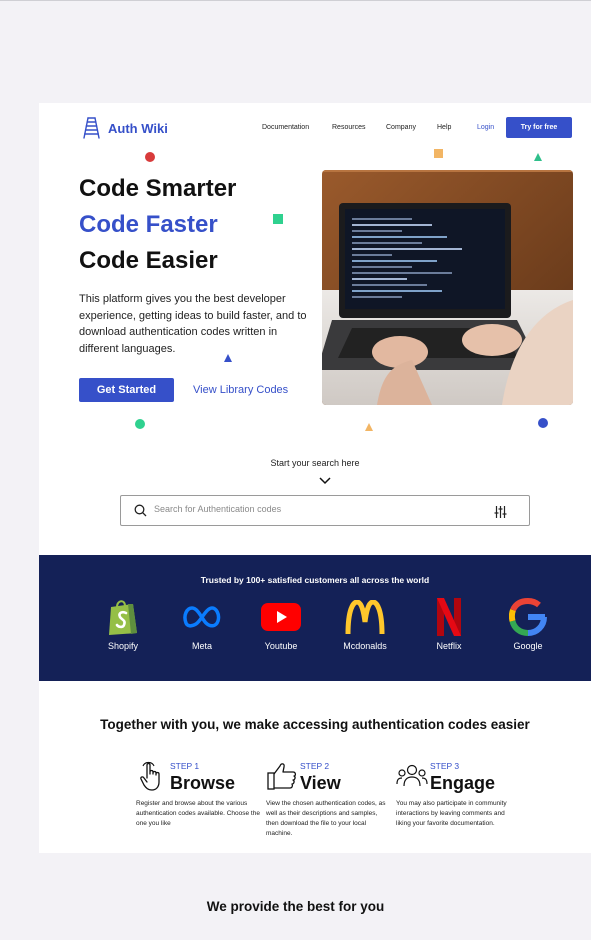 This screenshot has height=940, width=591. What do you see at coordinates (500, 512) in the screenshot?
I see `filter-sliders-icon` at bounding box center [500, 512].